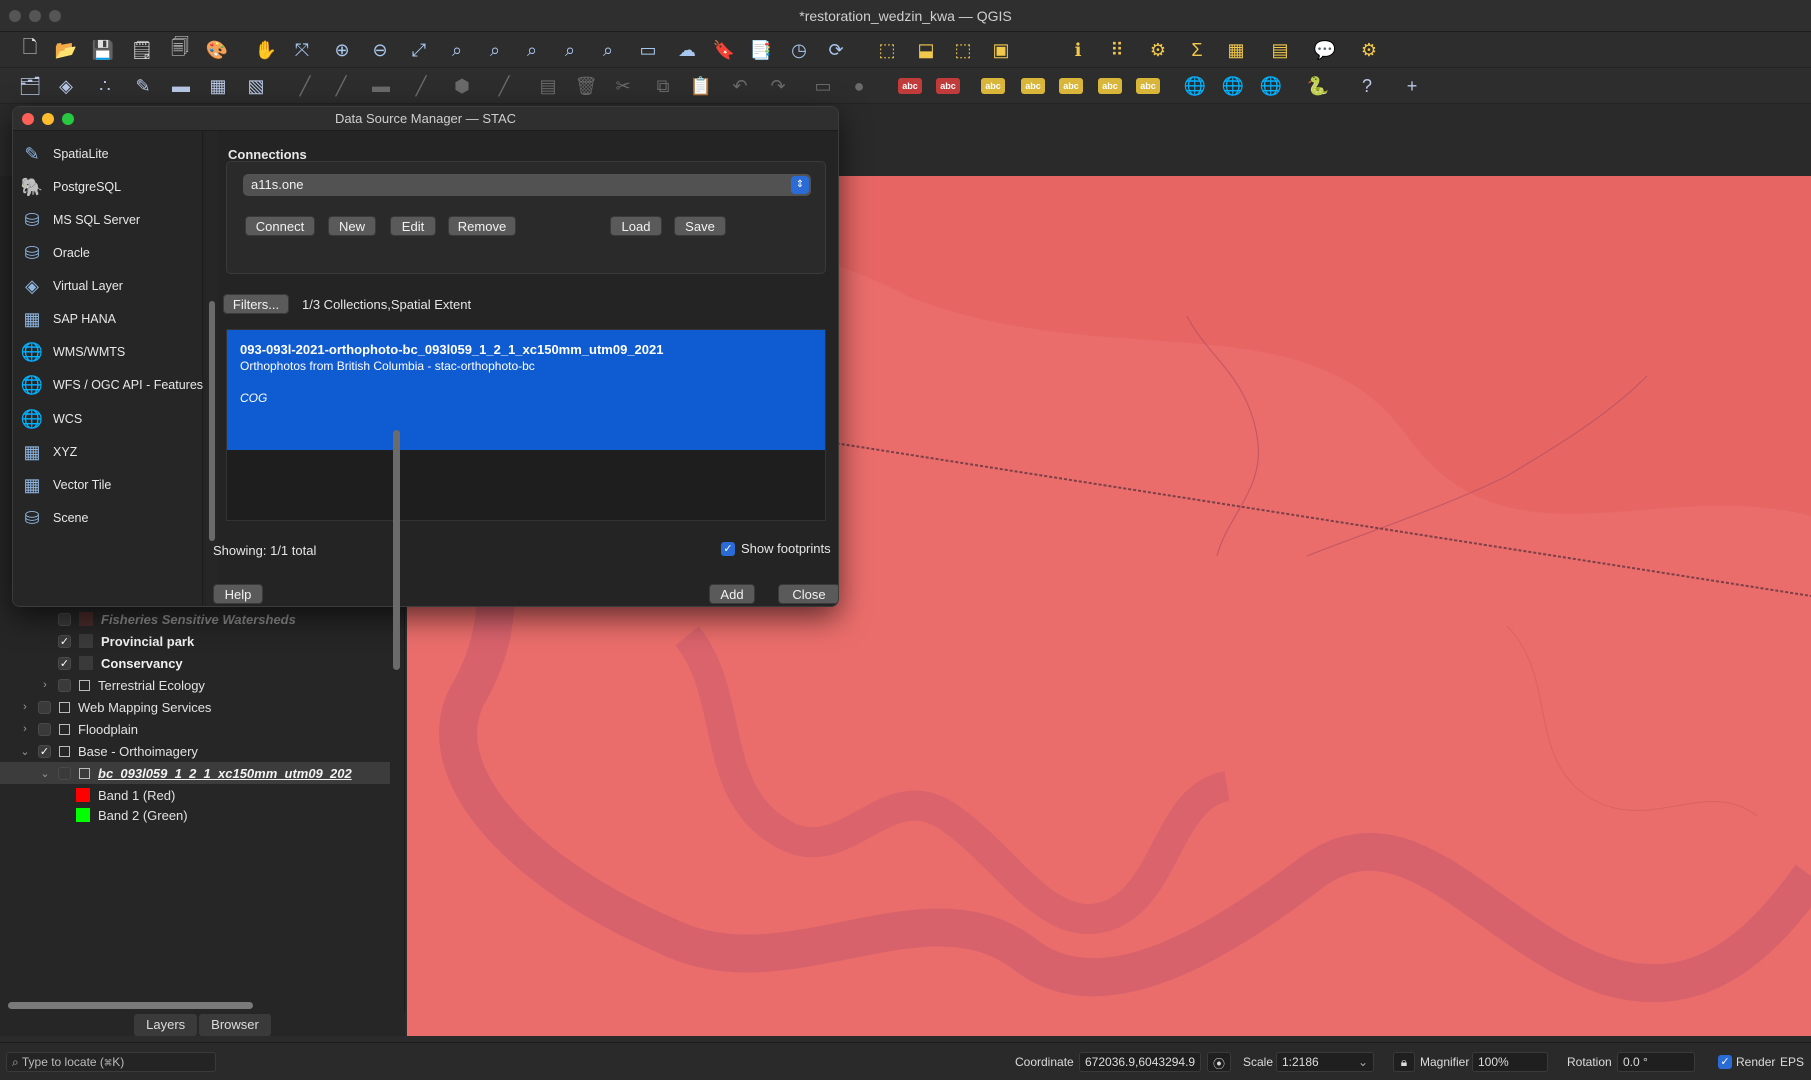 This screenshot has height=1080, width=1811. What do you see at coordinates (948, 86) in the screenshot?
I see `abc-red-label-icon: abc` at bounding box center [948, 86].